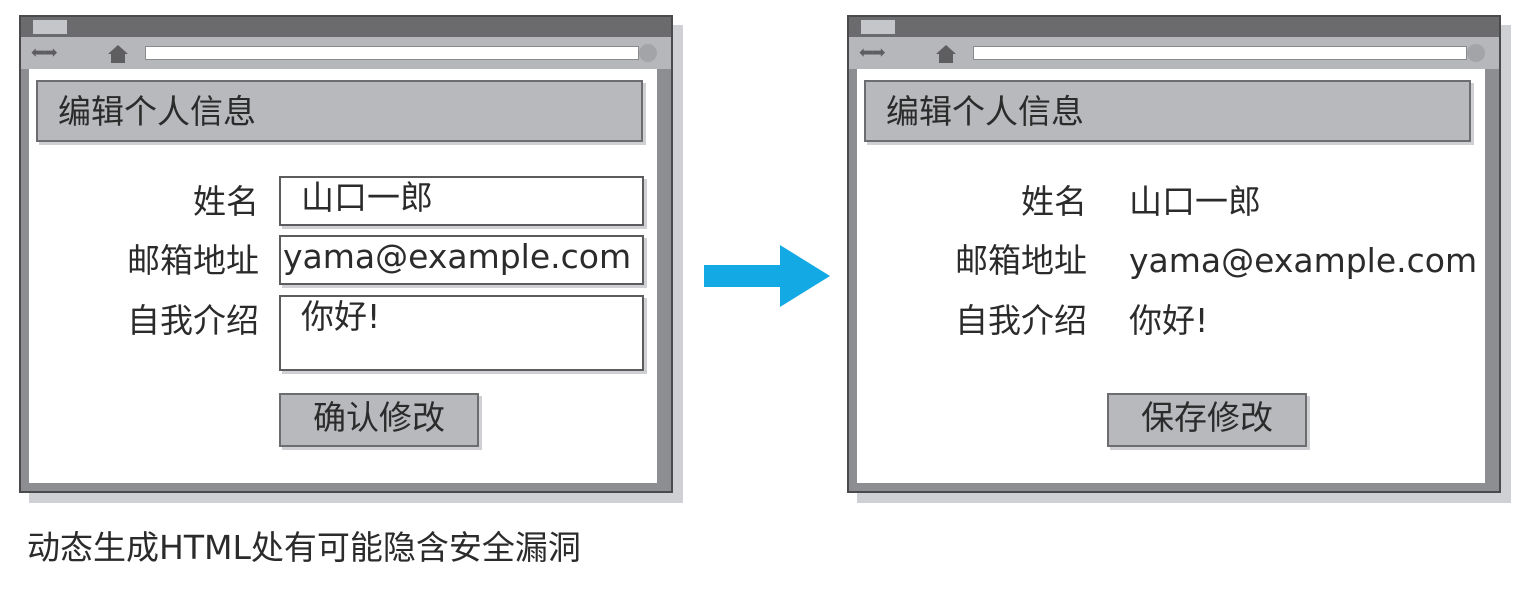  Describe the element at coordinates (1207, 420) in the screenshot. I see `save-button: 保存修改` at that location.